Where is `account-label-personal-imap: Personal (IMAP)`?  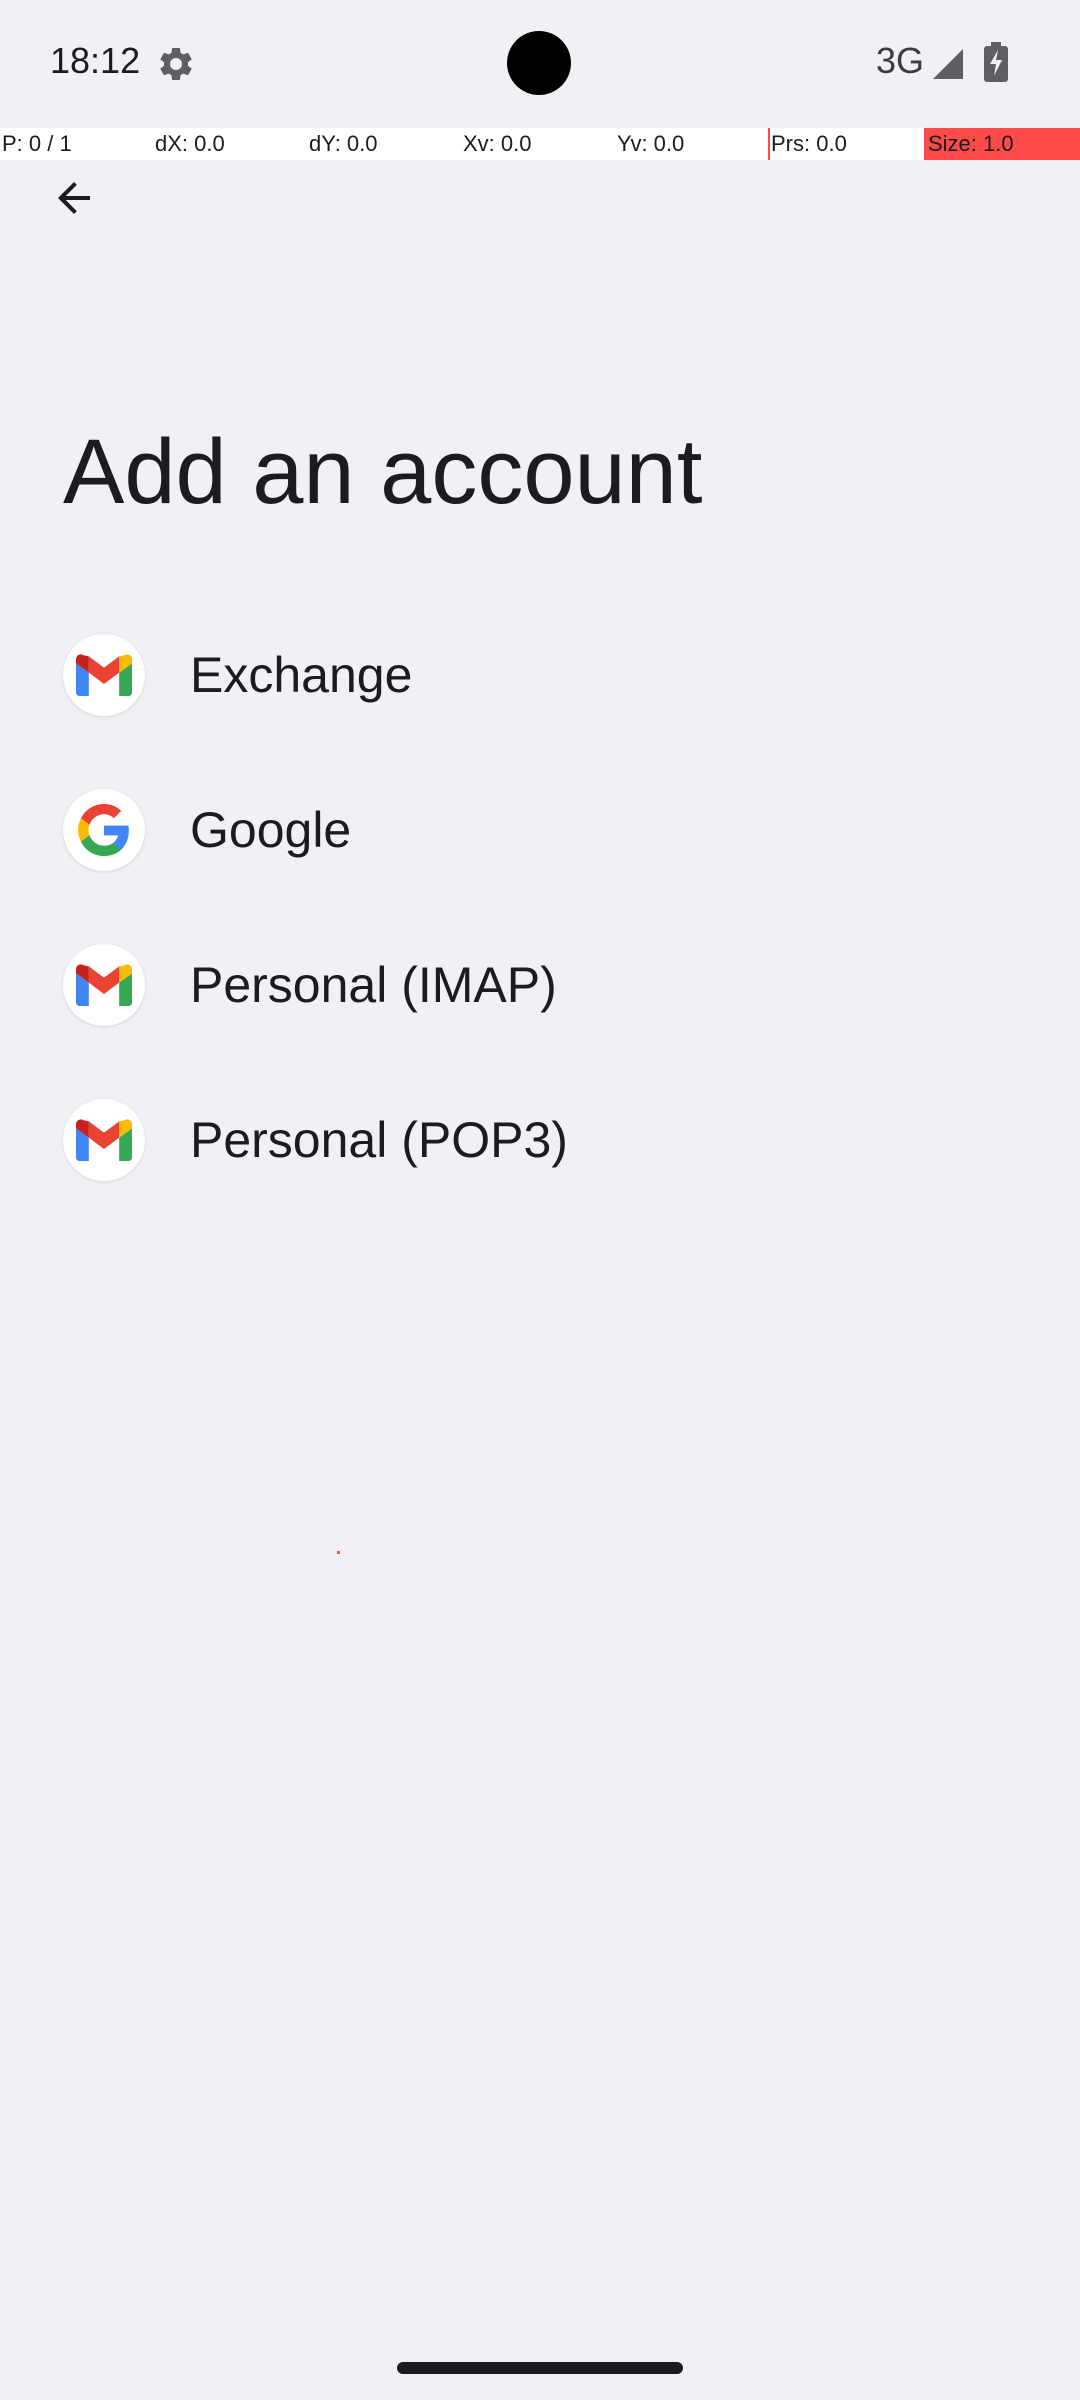
account-label-personal-imap: Personal (IMAP) is located at coordinates (373, 985).